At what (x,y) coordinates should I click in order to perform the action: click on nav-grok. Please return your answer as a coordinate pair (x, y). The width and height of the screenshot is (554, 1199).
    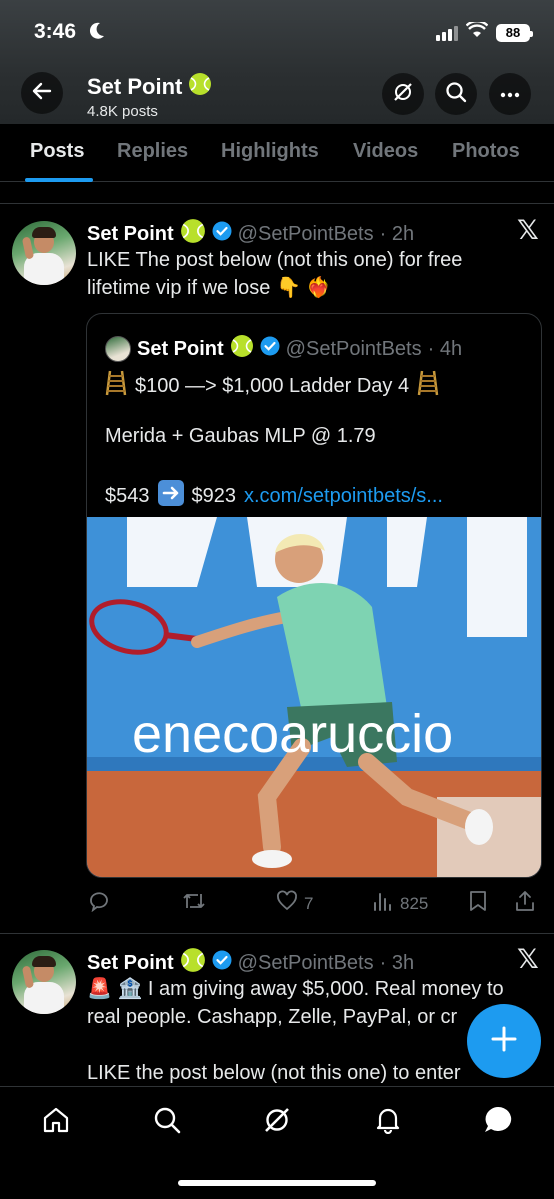
    Looking at the image, I should click on (277, 1122).